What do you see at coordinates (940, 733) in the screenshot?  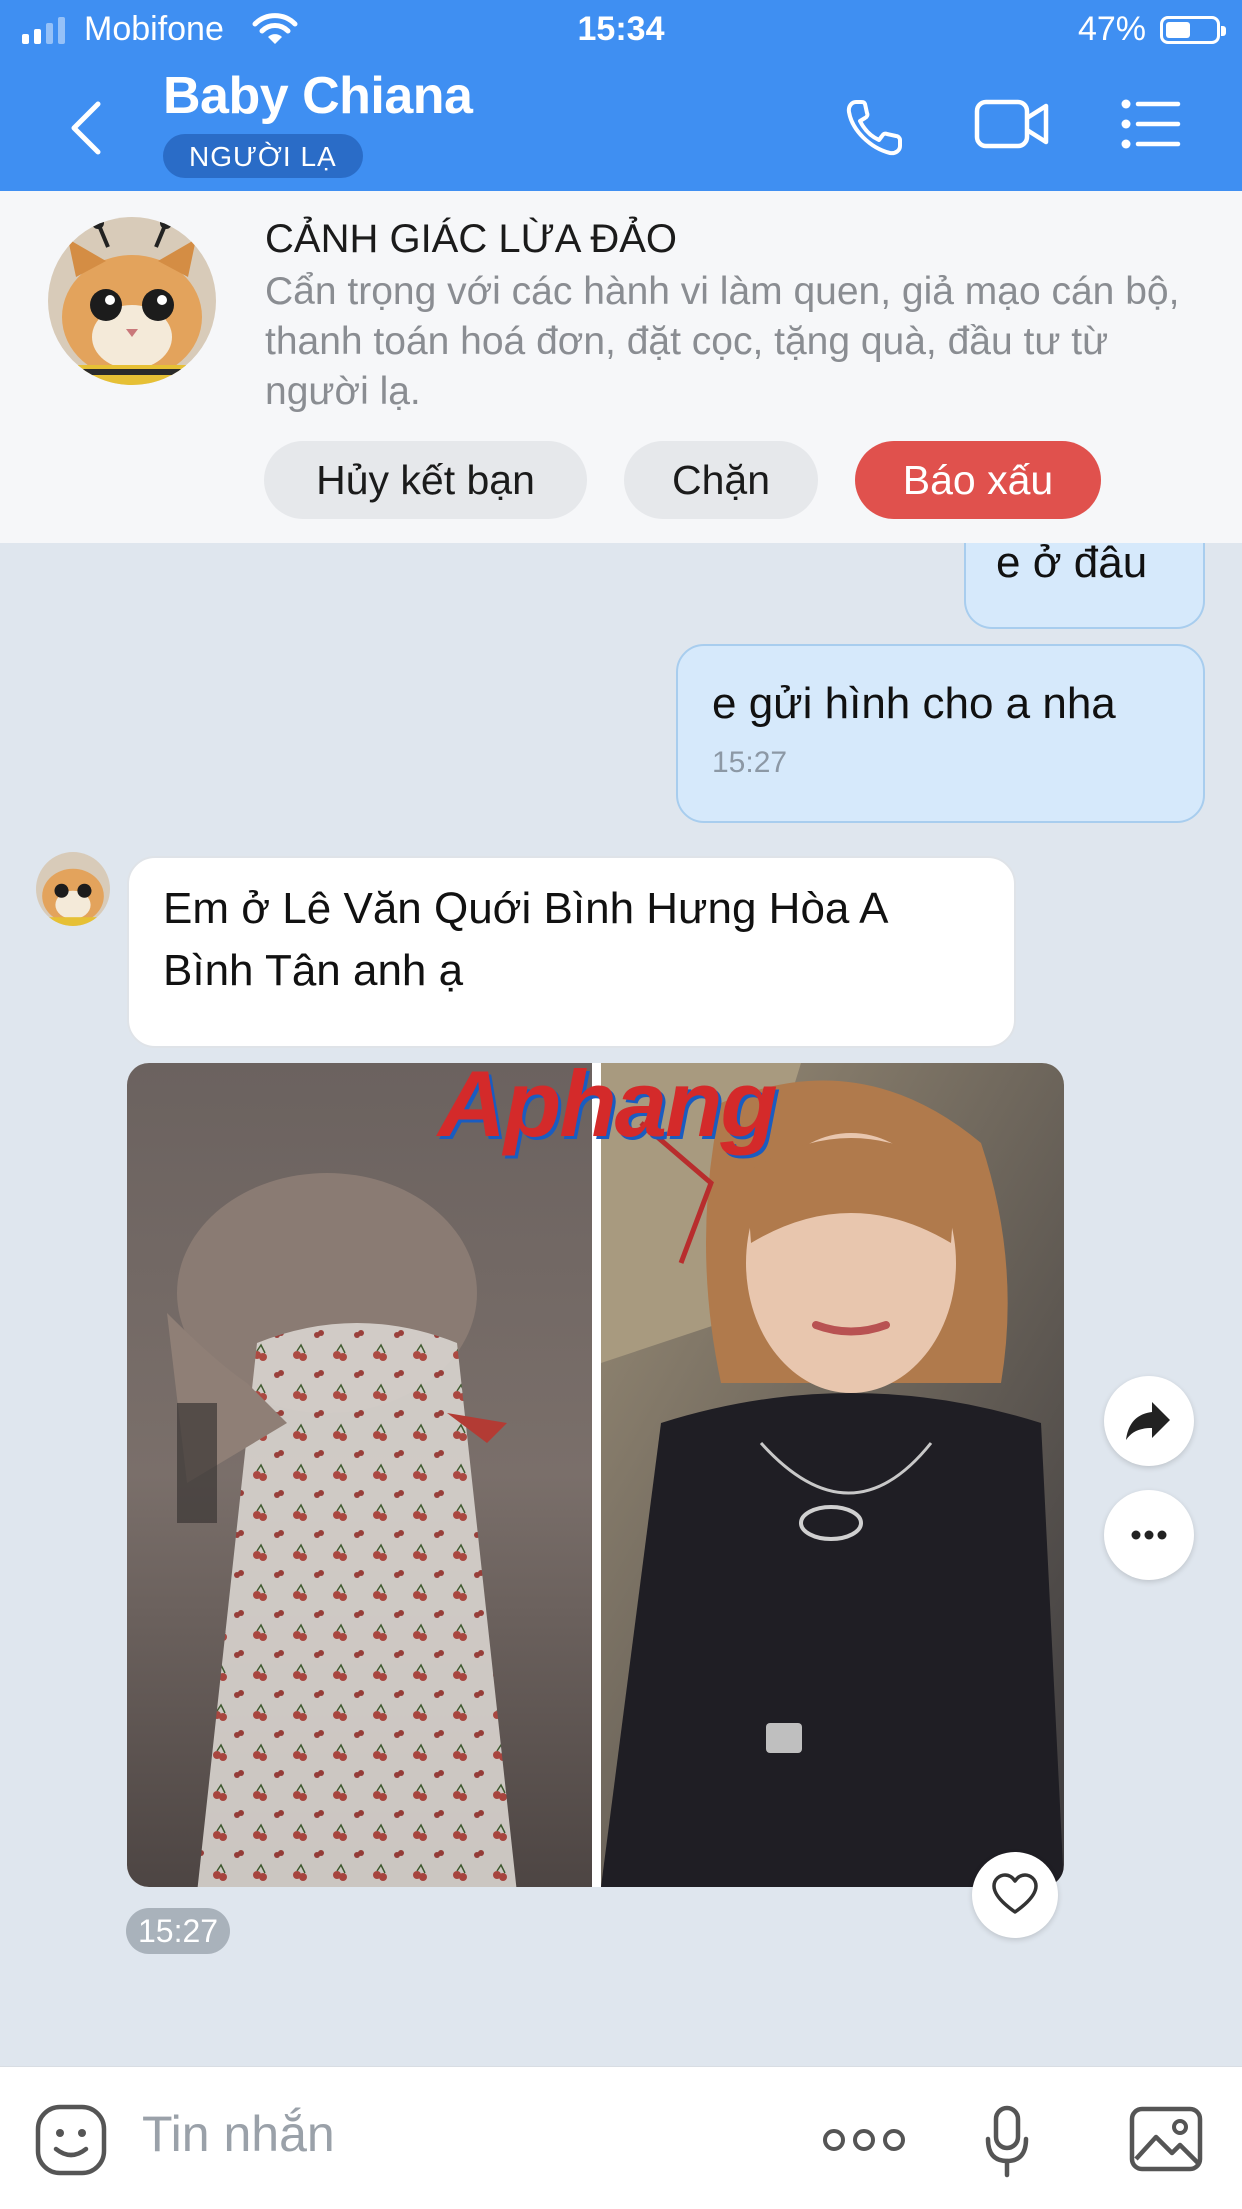 I see `message-out: e gửi hình cho a nha 15:27` at bounding box center [940, 733].